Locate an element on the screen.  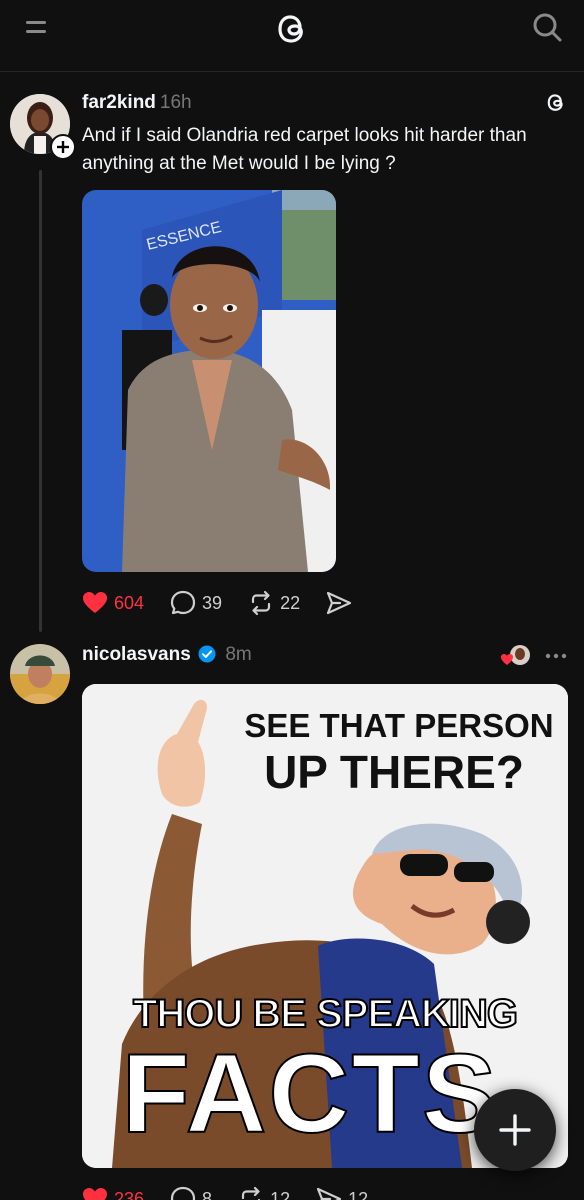
reply-count: 8 is located at coordinates (207, 1194).